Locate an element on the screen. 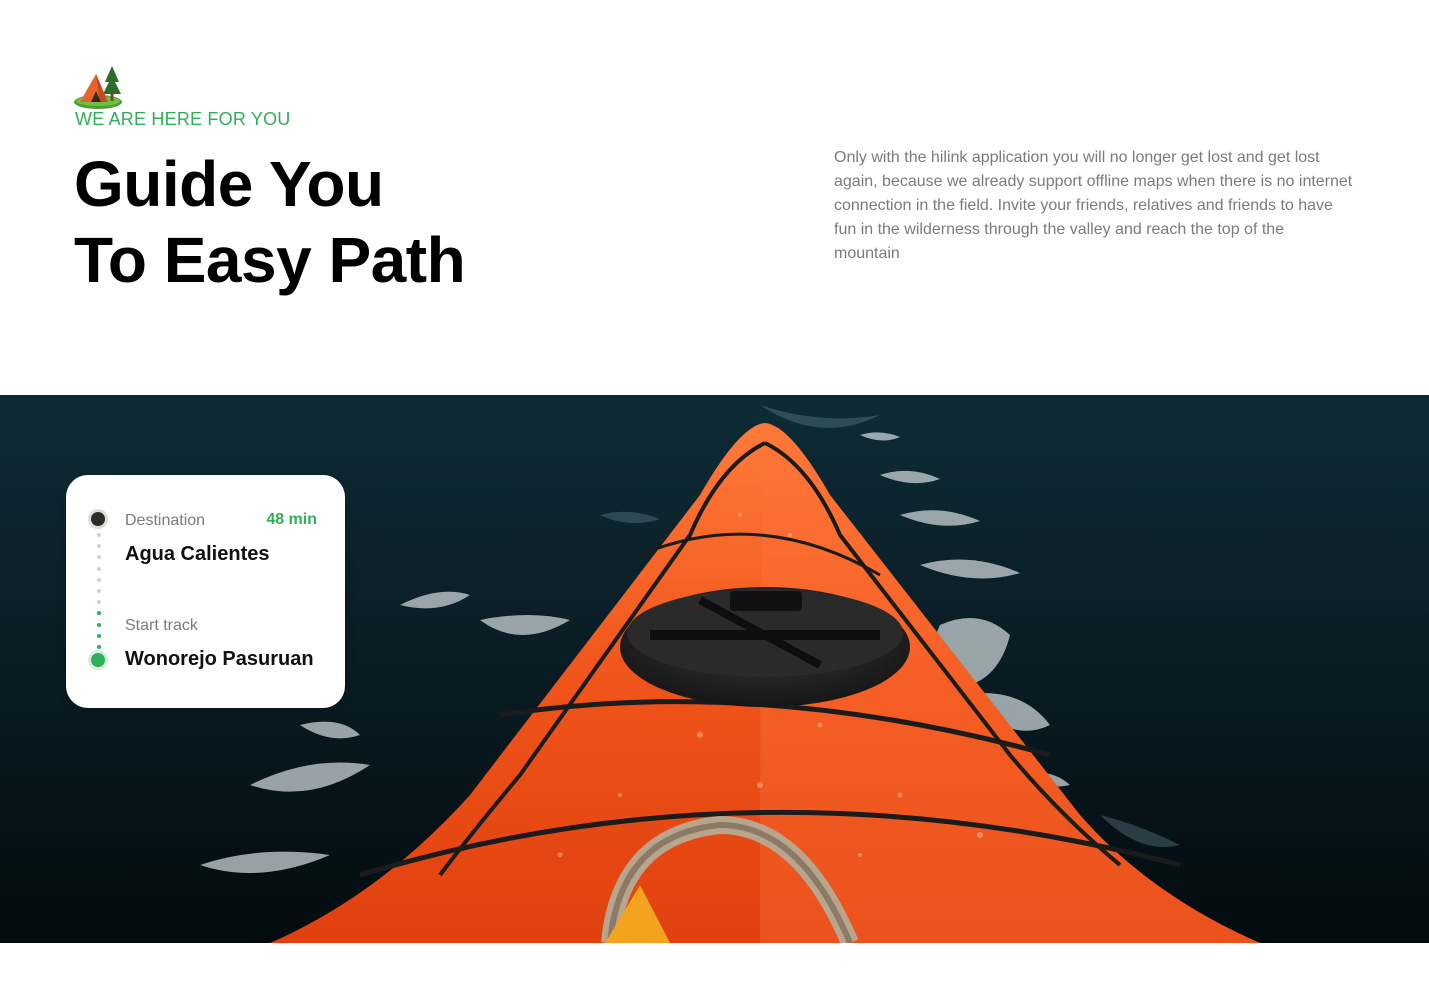 The width and height of the screenshot is (1429, 1004). camp-icon is located at coordinates (98, 87).